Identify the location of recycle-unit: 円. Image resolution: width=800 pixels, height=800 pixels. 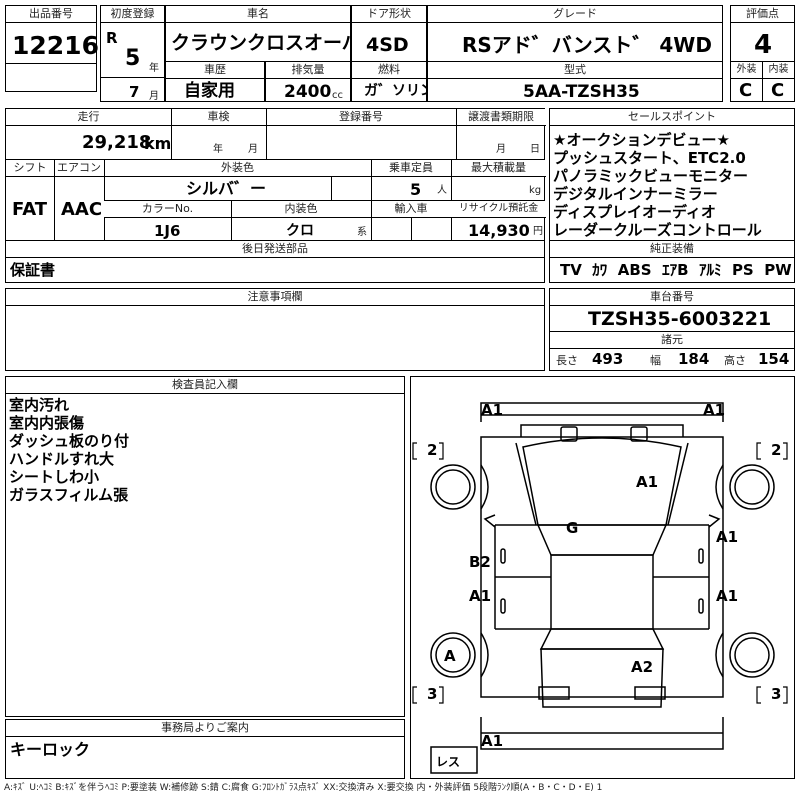
(538, 231).